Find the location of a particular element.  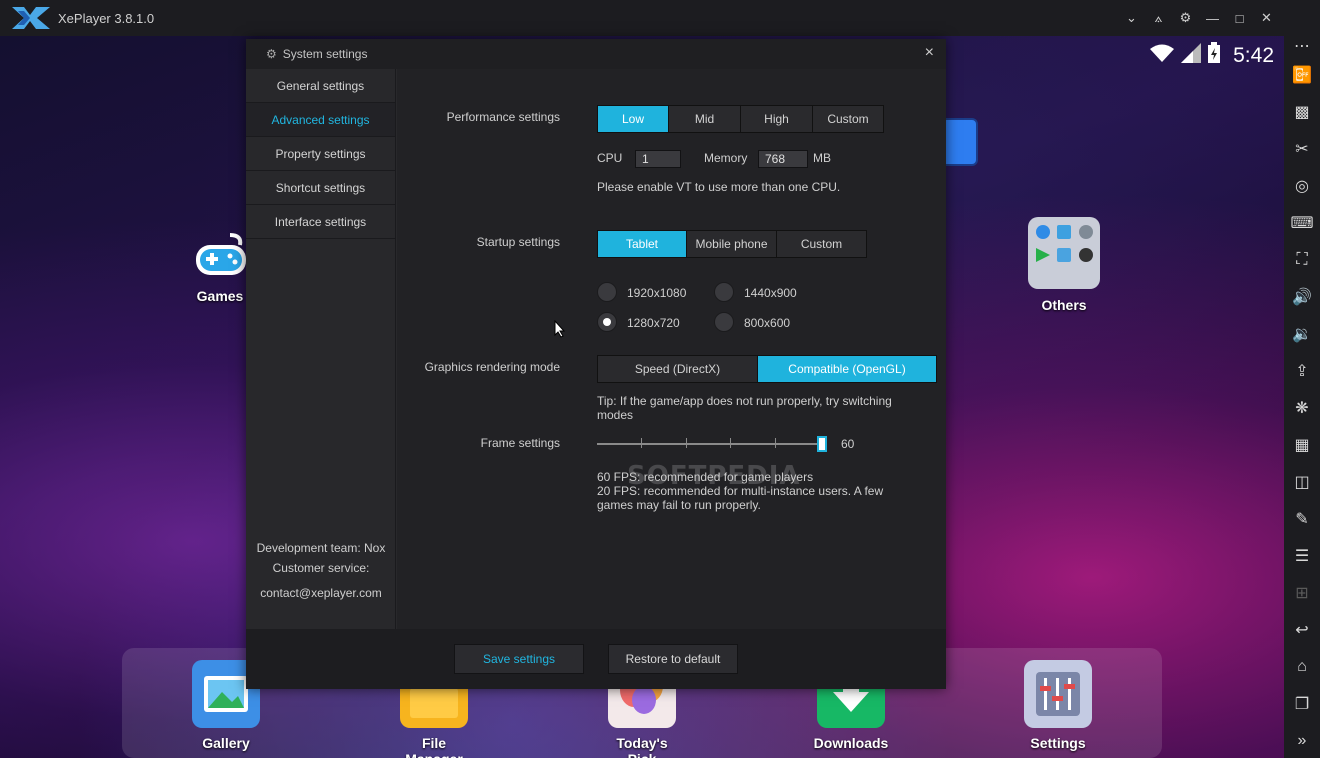

pin-icon: ⟑ is located at coordinates (1158, 18).